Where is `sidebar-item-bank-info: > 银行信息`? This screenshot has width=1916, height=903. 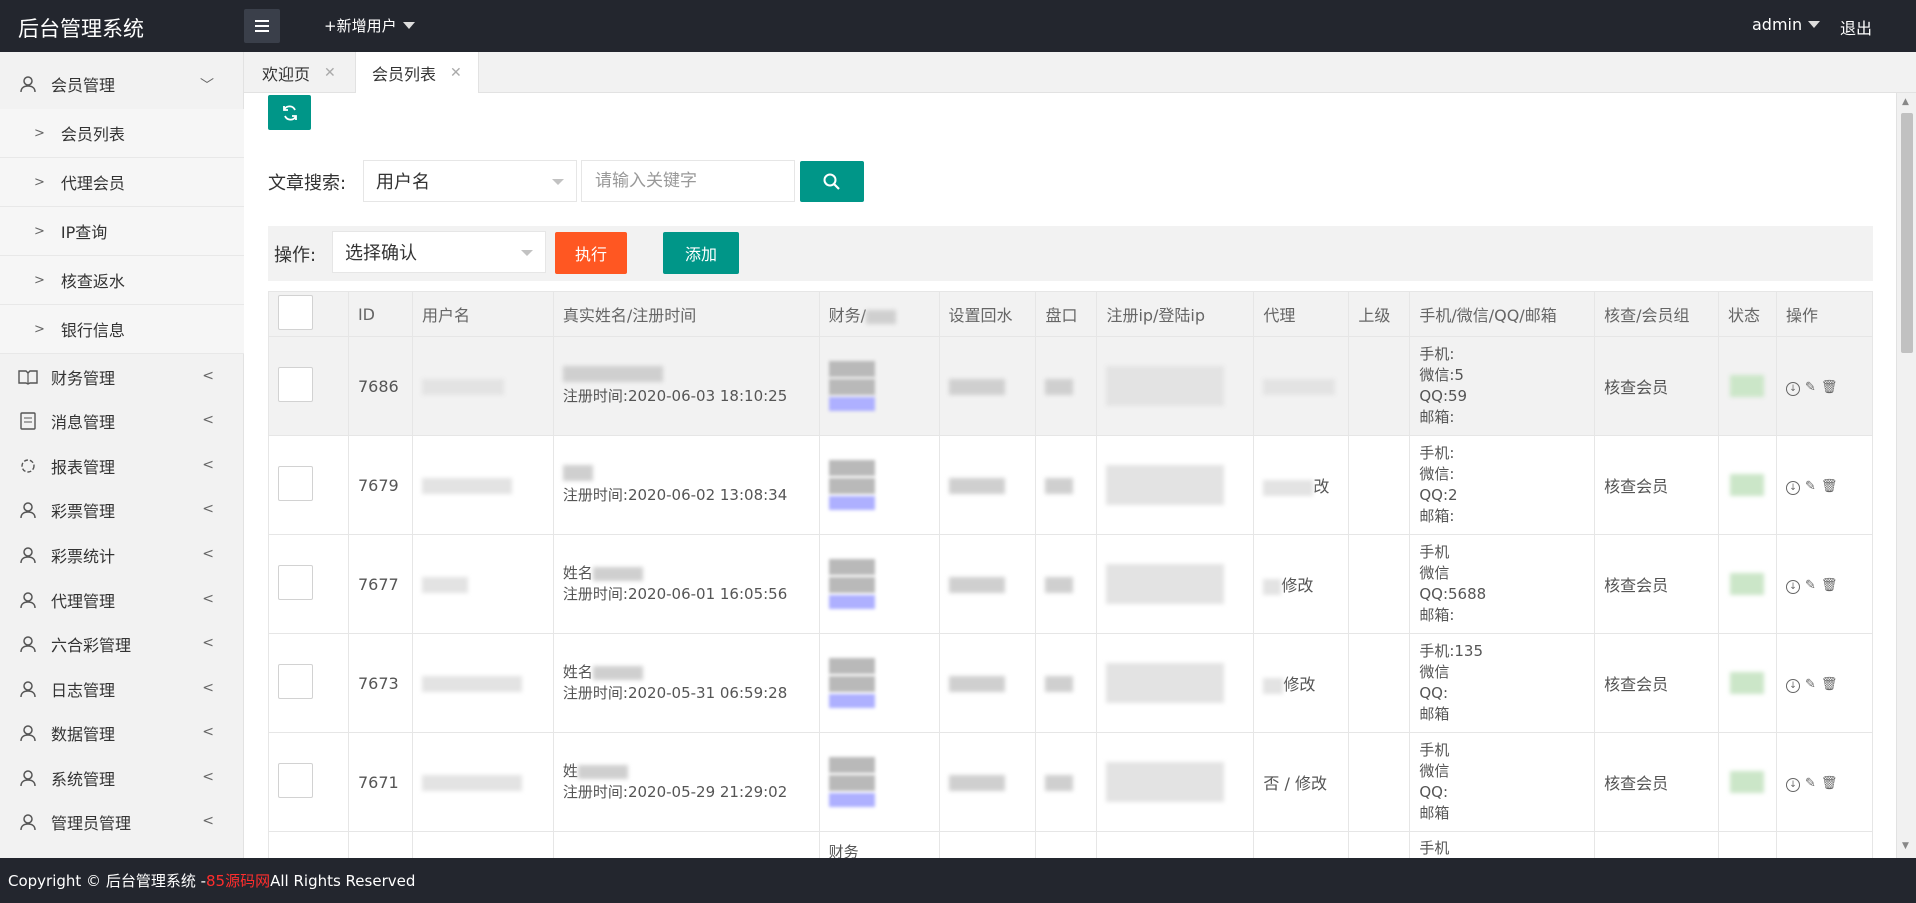 sidebar-item-bank-info: > 银行信息 is located at coordinates (122, 329).